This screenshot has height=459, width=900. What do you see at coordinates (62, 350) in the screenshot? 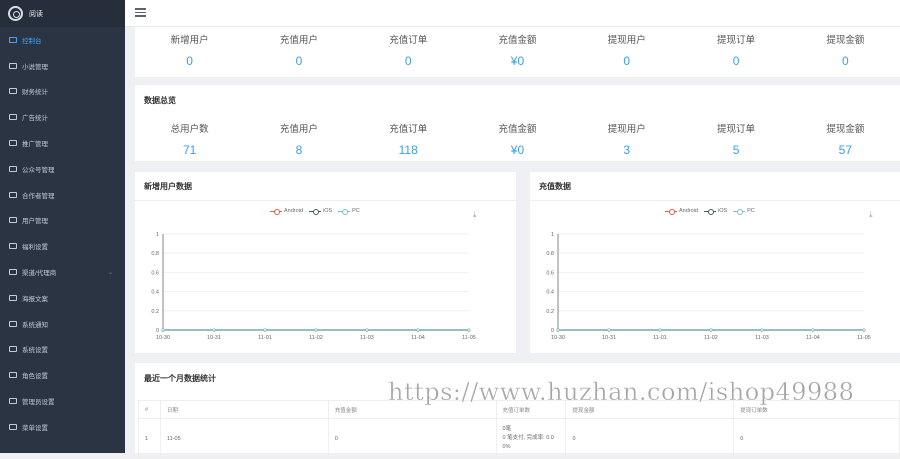
I see `sidebar-item: 系统设置` at bounding box center [62, 350].